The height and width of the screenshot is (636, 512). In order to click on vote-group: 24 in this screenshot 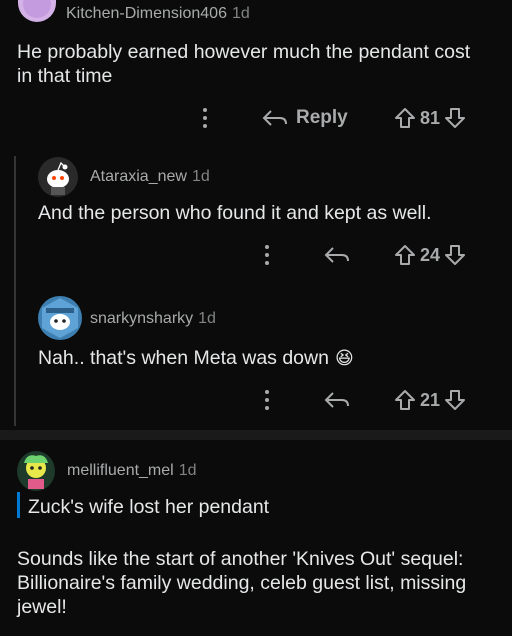, I will do `click(430, 255)`.